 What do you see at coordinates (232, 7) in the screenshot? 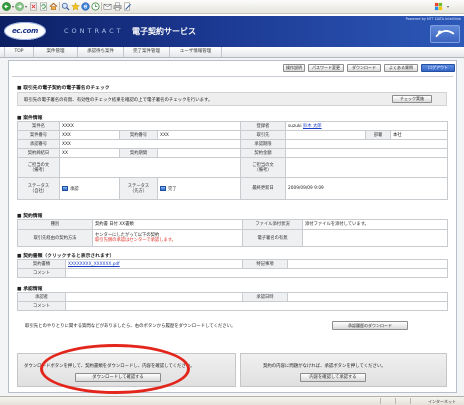
I see `browser-toolbar` at bounding box center [232, 7].